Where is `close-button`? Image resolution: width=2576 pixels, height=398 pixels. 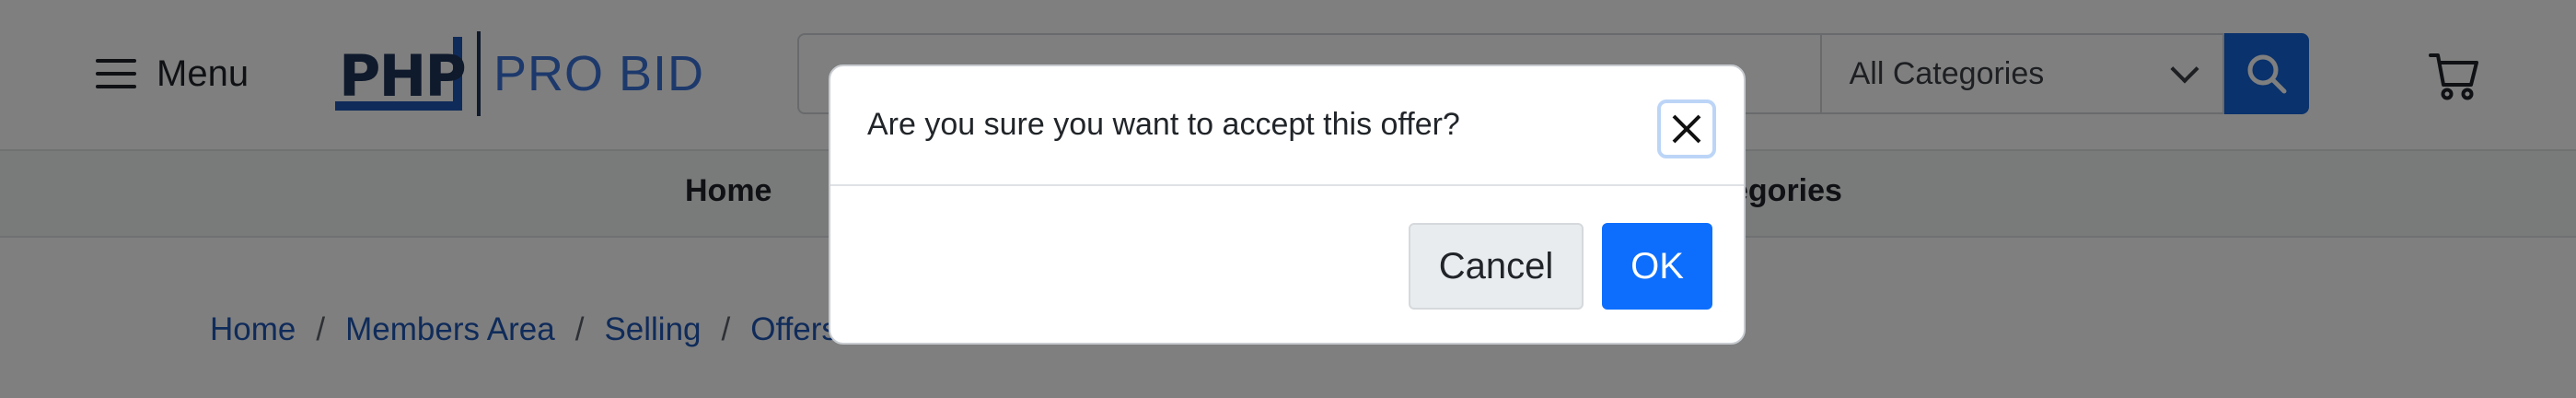 close-button is located at coordinates (1686, 129).